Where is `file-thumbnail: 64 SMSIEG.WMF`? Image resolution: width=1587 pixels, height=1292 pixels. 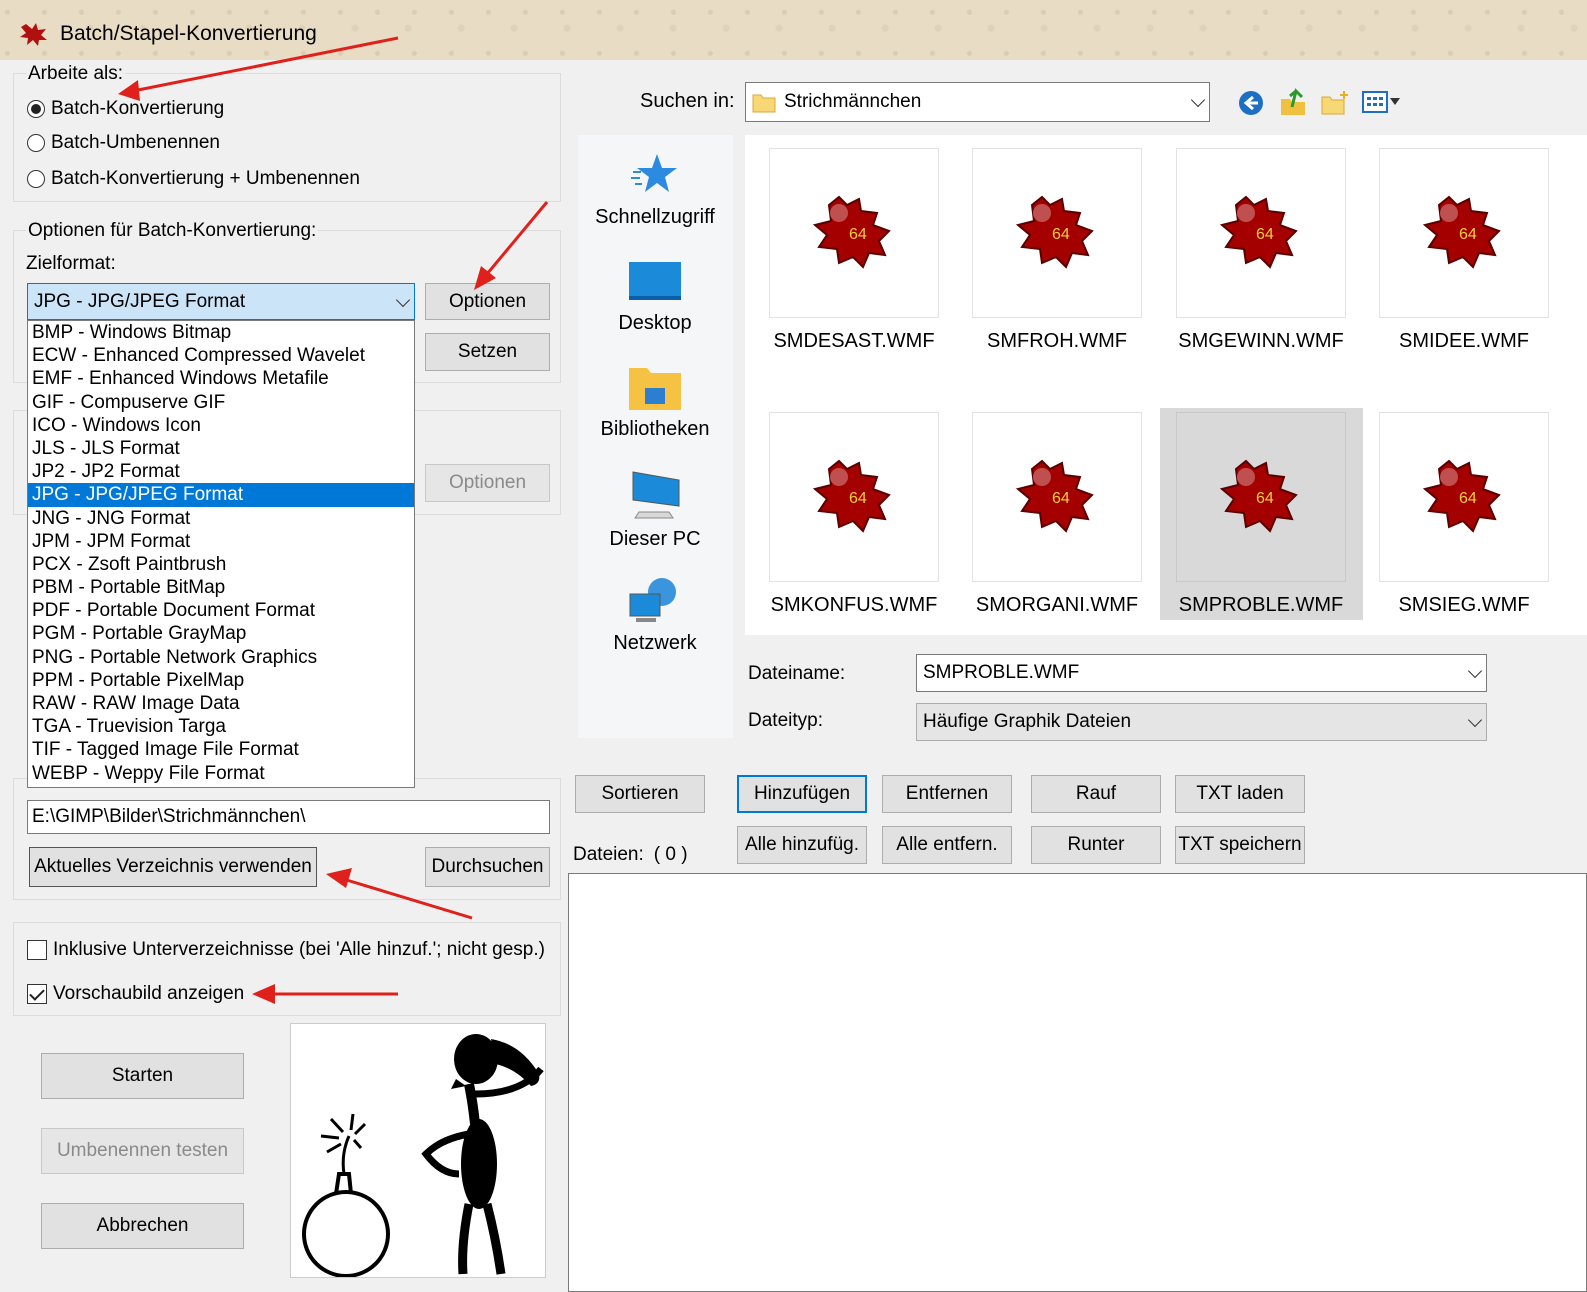
file-thumbnail: 64 SMSIEG.WMF is located at coordinates (1464, 514).